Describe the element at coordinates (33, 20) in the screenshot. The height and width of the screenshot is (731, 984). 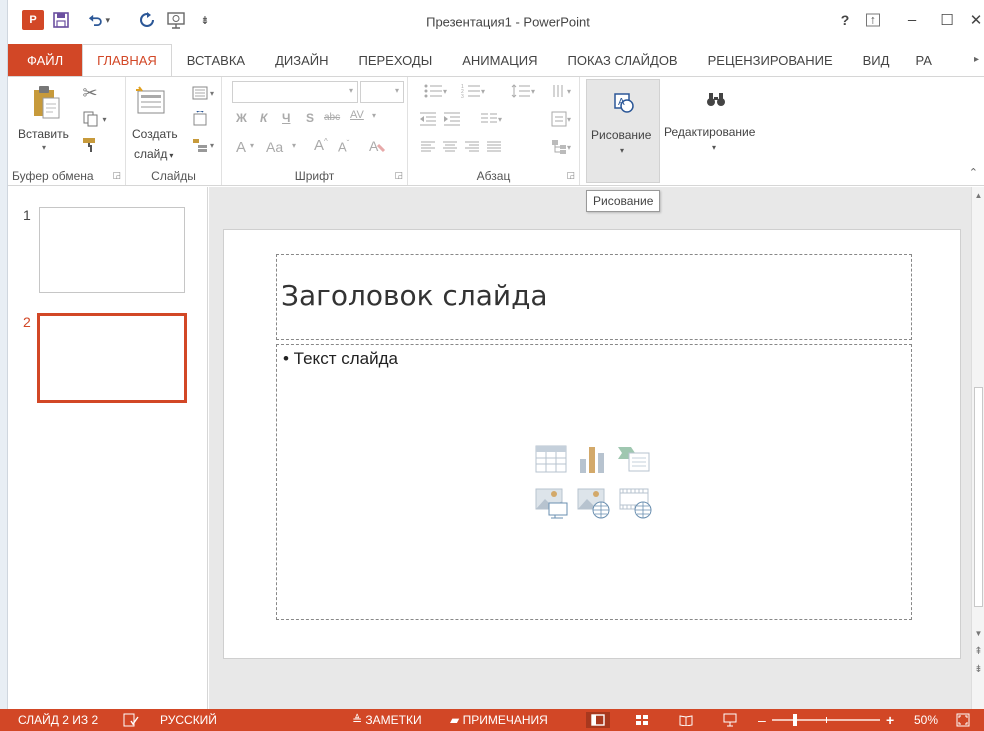
I see `powerpoint-logo-icon: P` at that location.